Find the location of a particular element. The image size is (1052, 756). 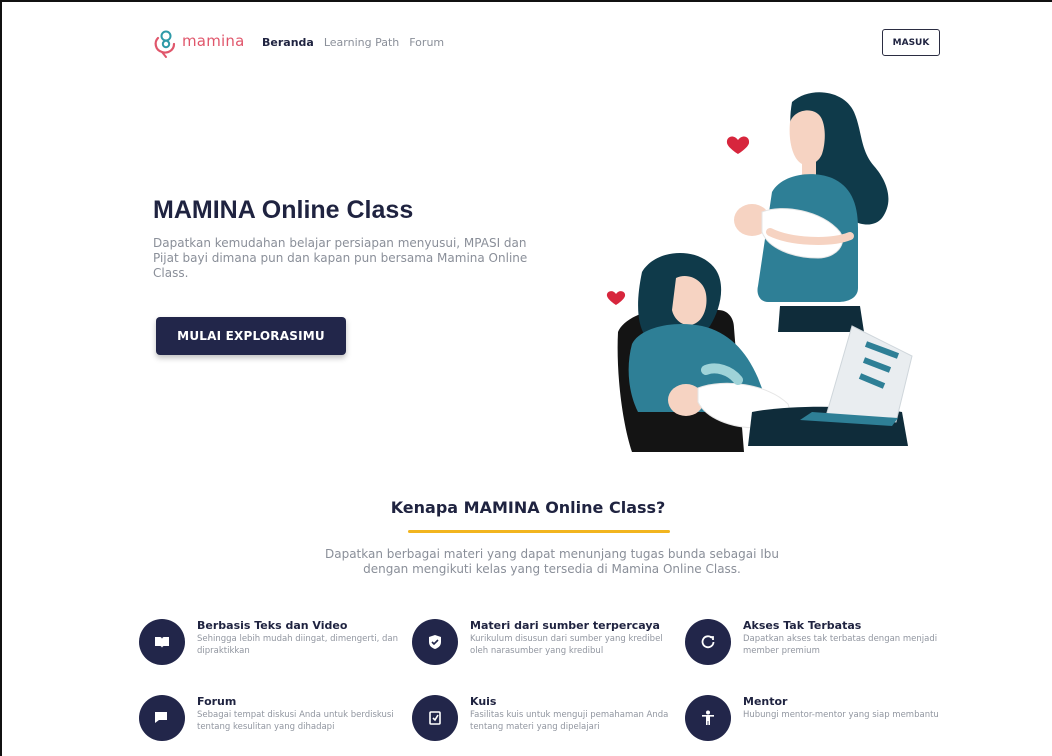

nav-link-forum: Forum is located at coordinates (426, 42).